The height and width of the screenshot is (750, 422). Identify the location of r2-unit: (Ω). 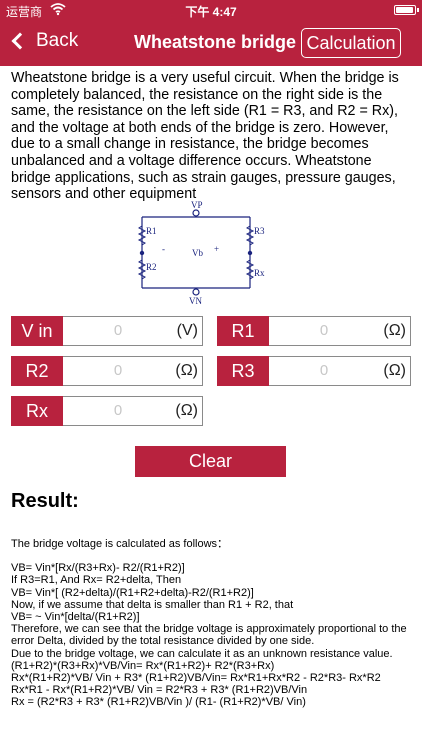
(186, 370).